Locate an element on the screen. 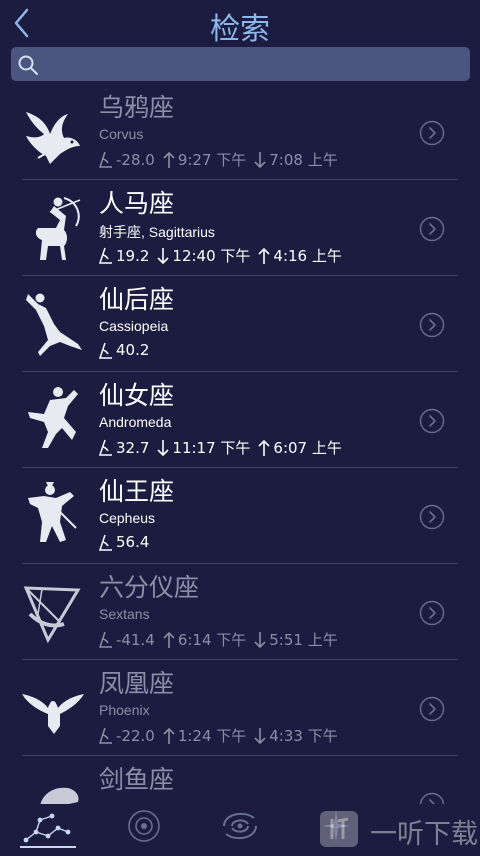 The height and width of the screenshot is (856, 480). list-item: 仙王座 Cepheus 56.4 is located at coordinates (240, 516).